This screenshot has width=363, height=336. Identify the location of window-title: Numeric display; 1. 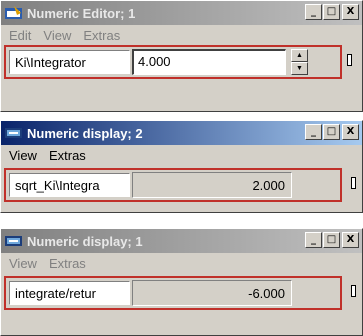
(85, 241).